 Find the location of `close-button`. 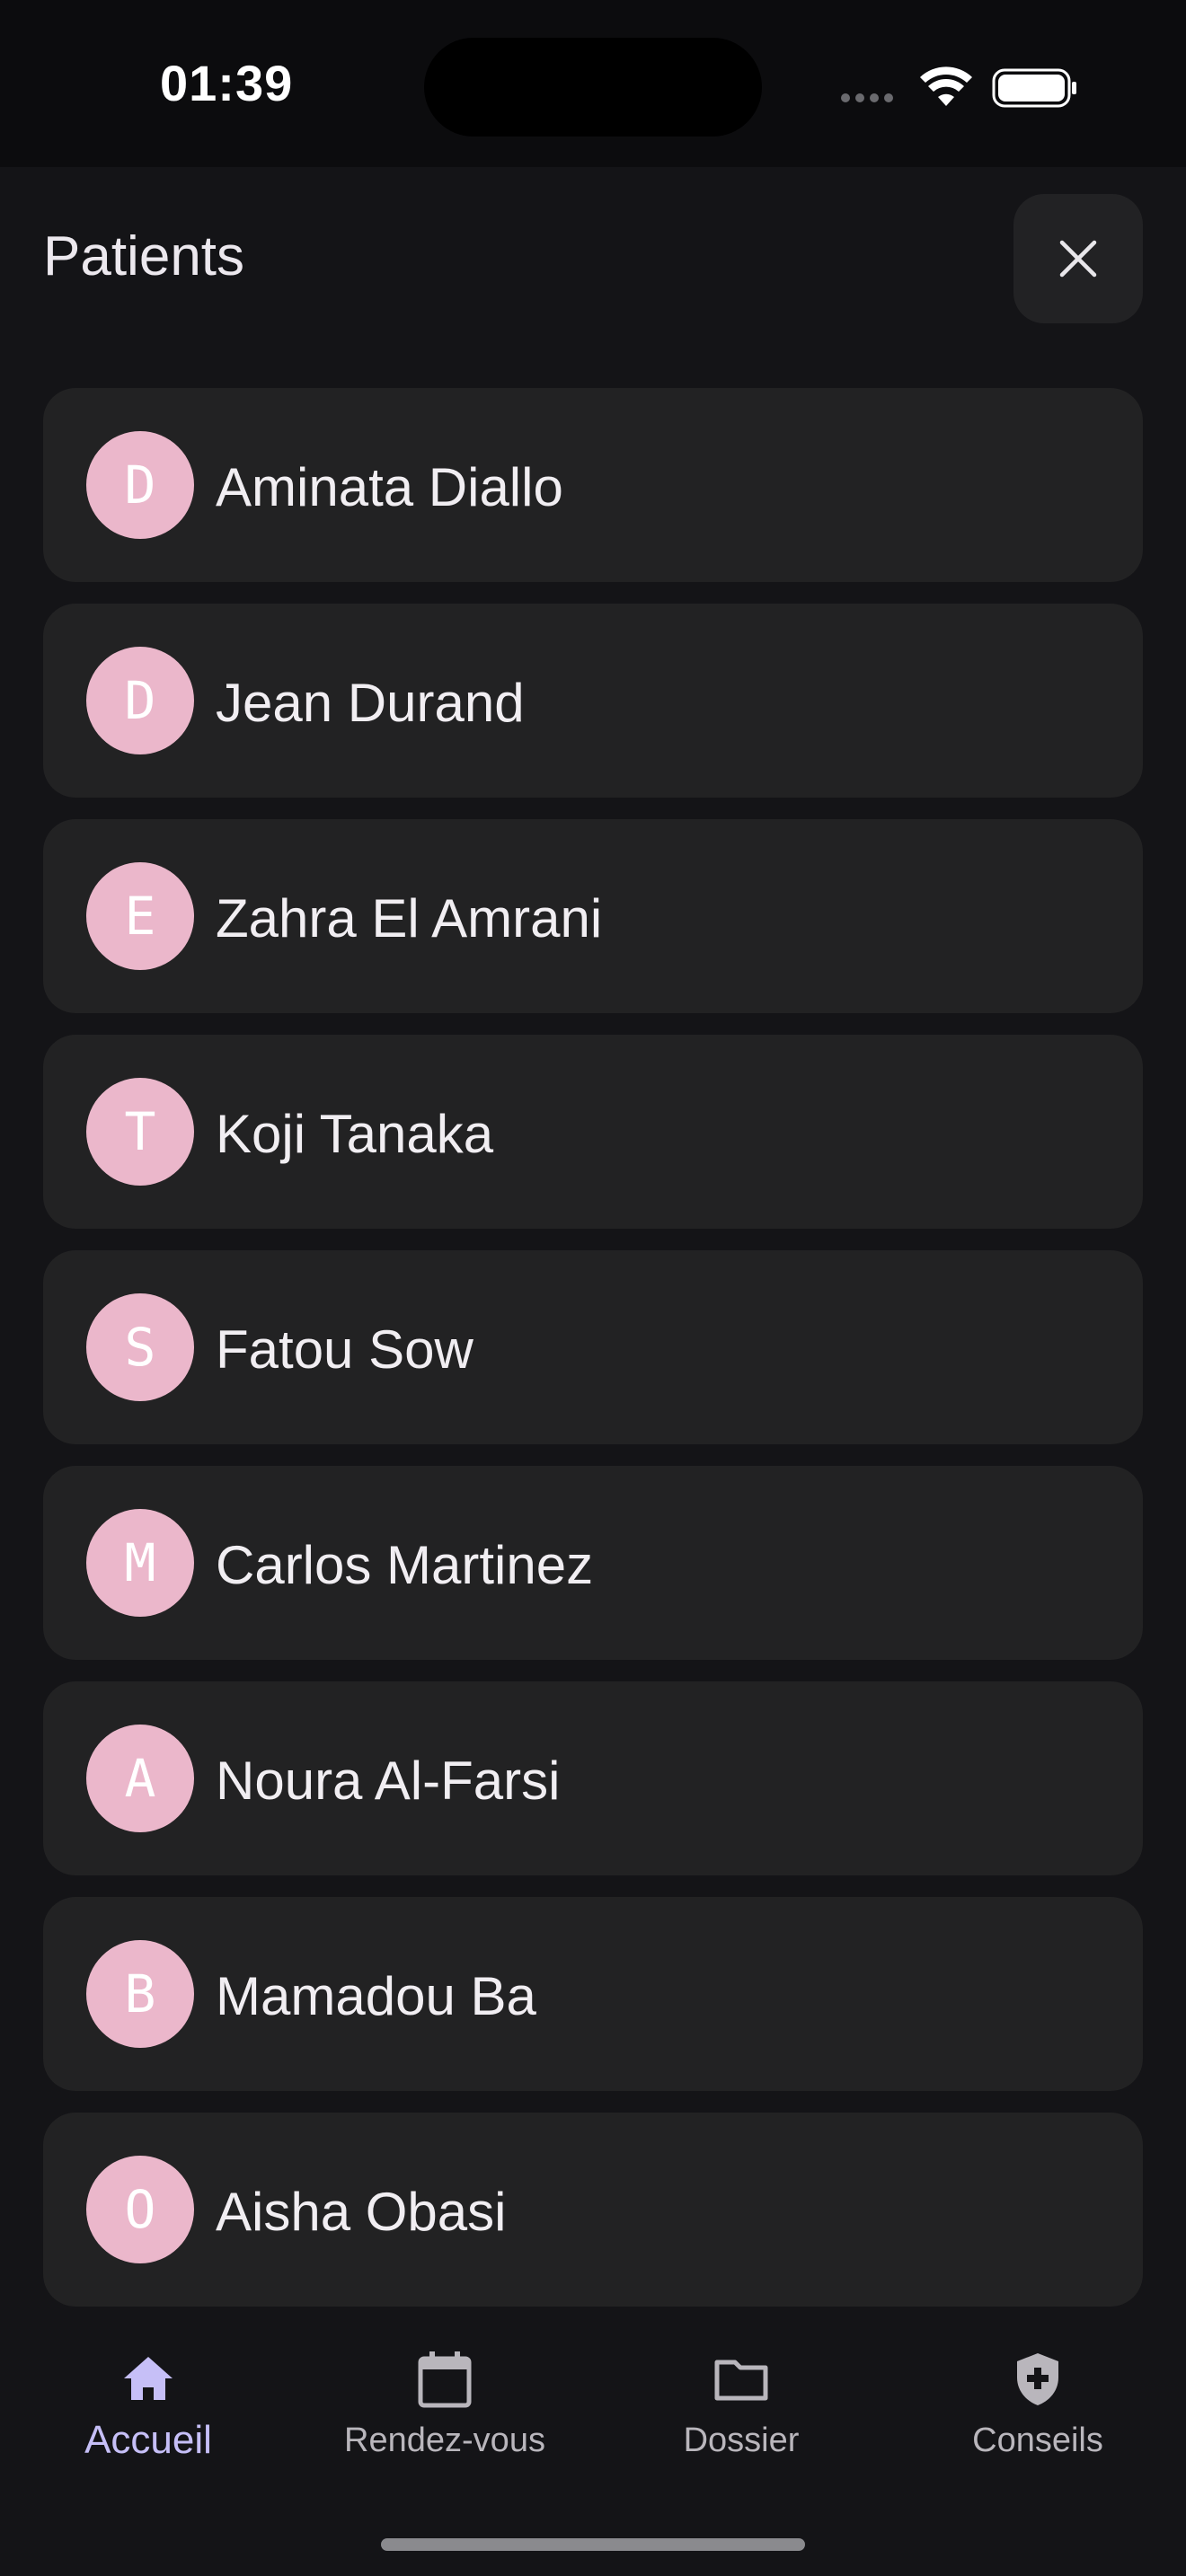

close-button is located at coordinates (1078, 258).